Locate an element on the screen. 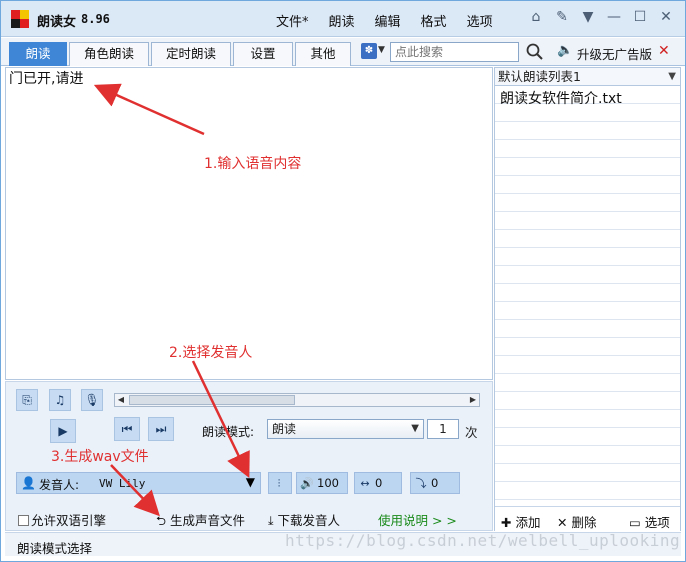  menu-format: 格式 is located at coordinates (434, 20).